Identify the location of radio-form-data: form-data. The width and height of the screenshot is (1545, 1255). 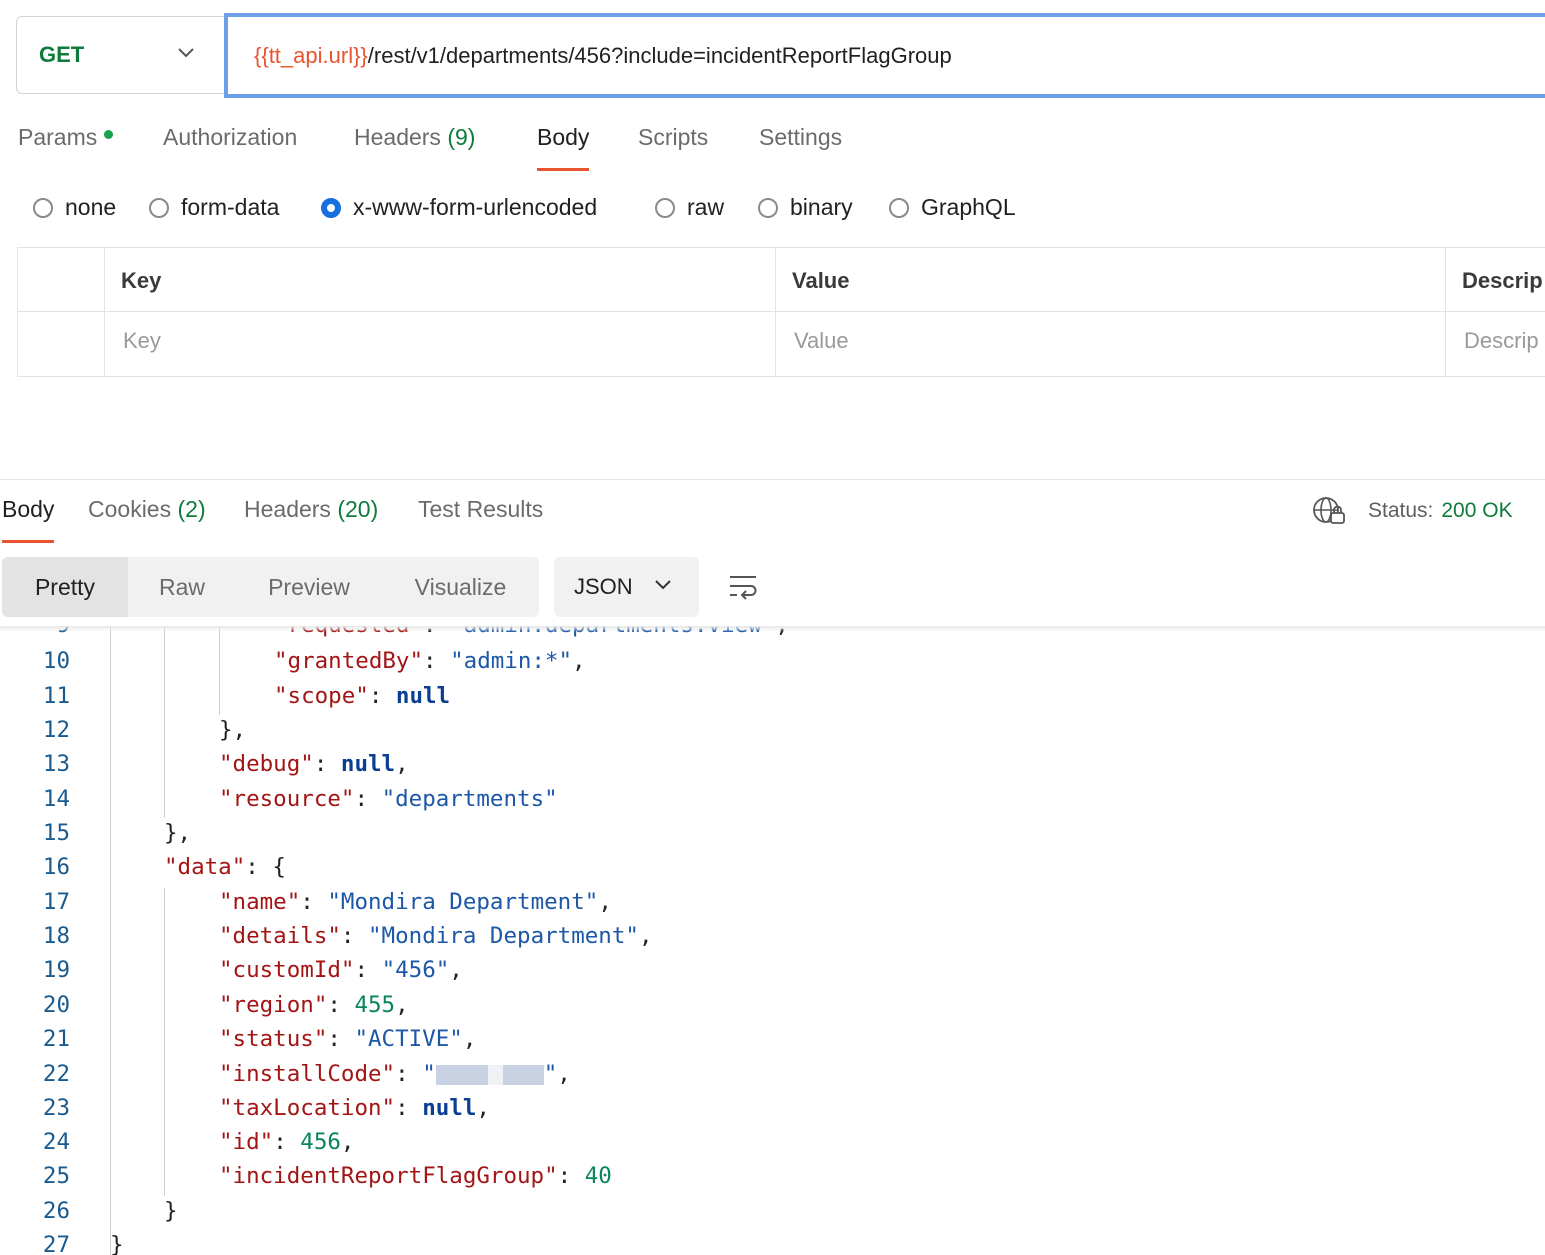
(214, 207).